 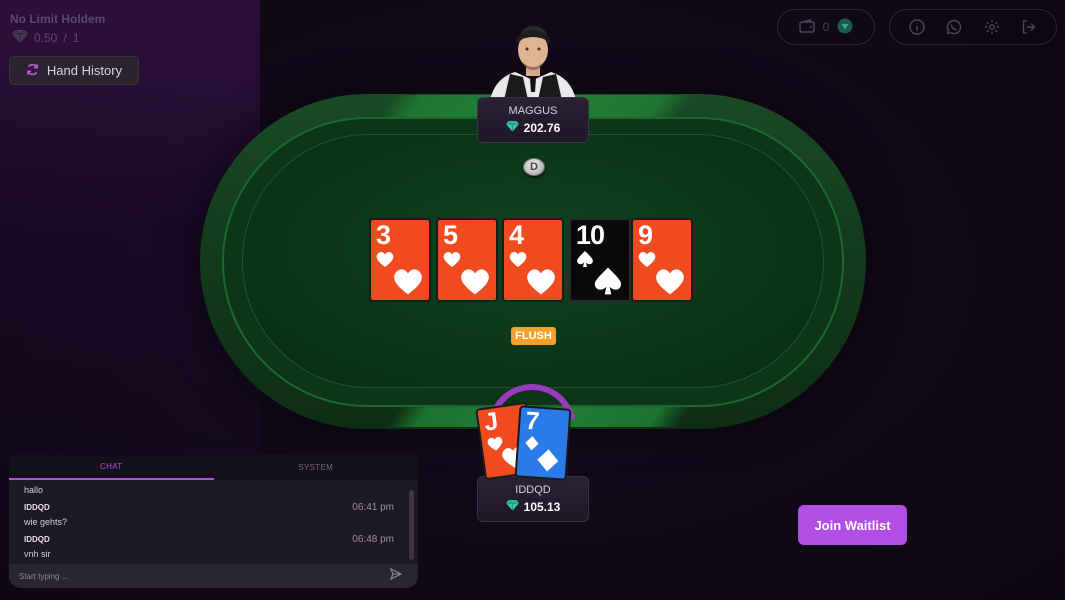 I want to click on player-stack: 105.13, so click(x=533, y=506).